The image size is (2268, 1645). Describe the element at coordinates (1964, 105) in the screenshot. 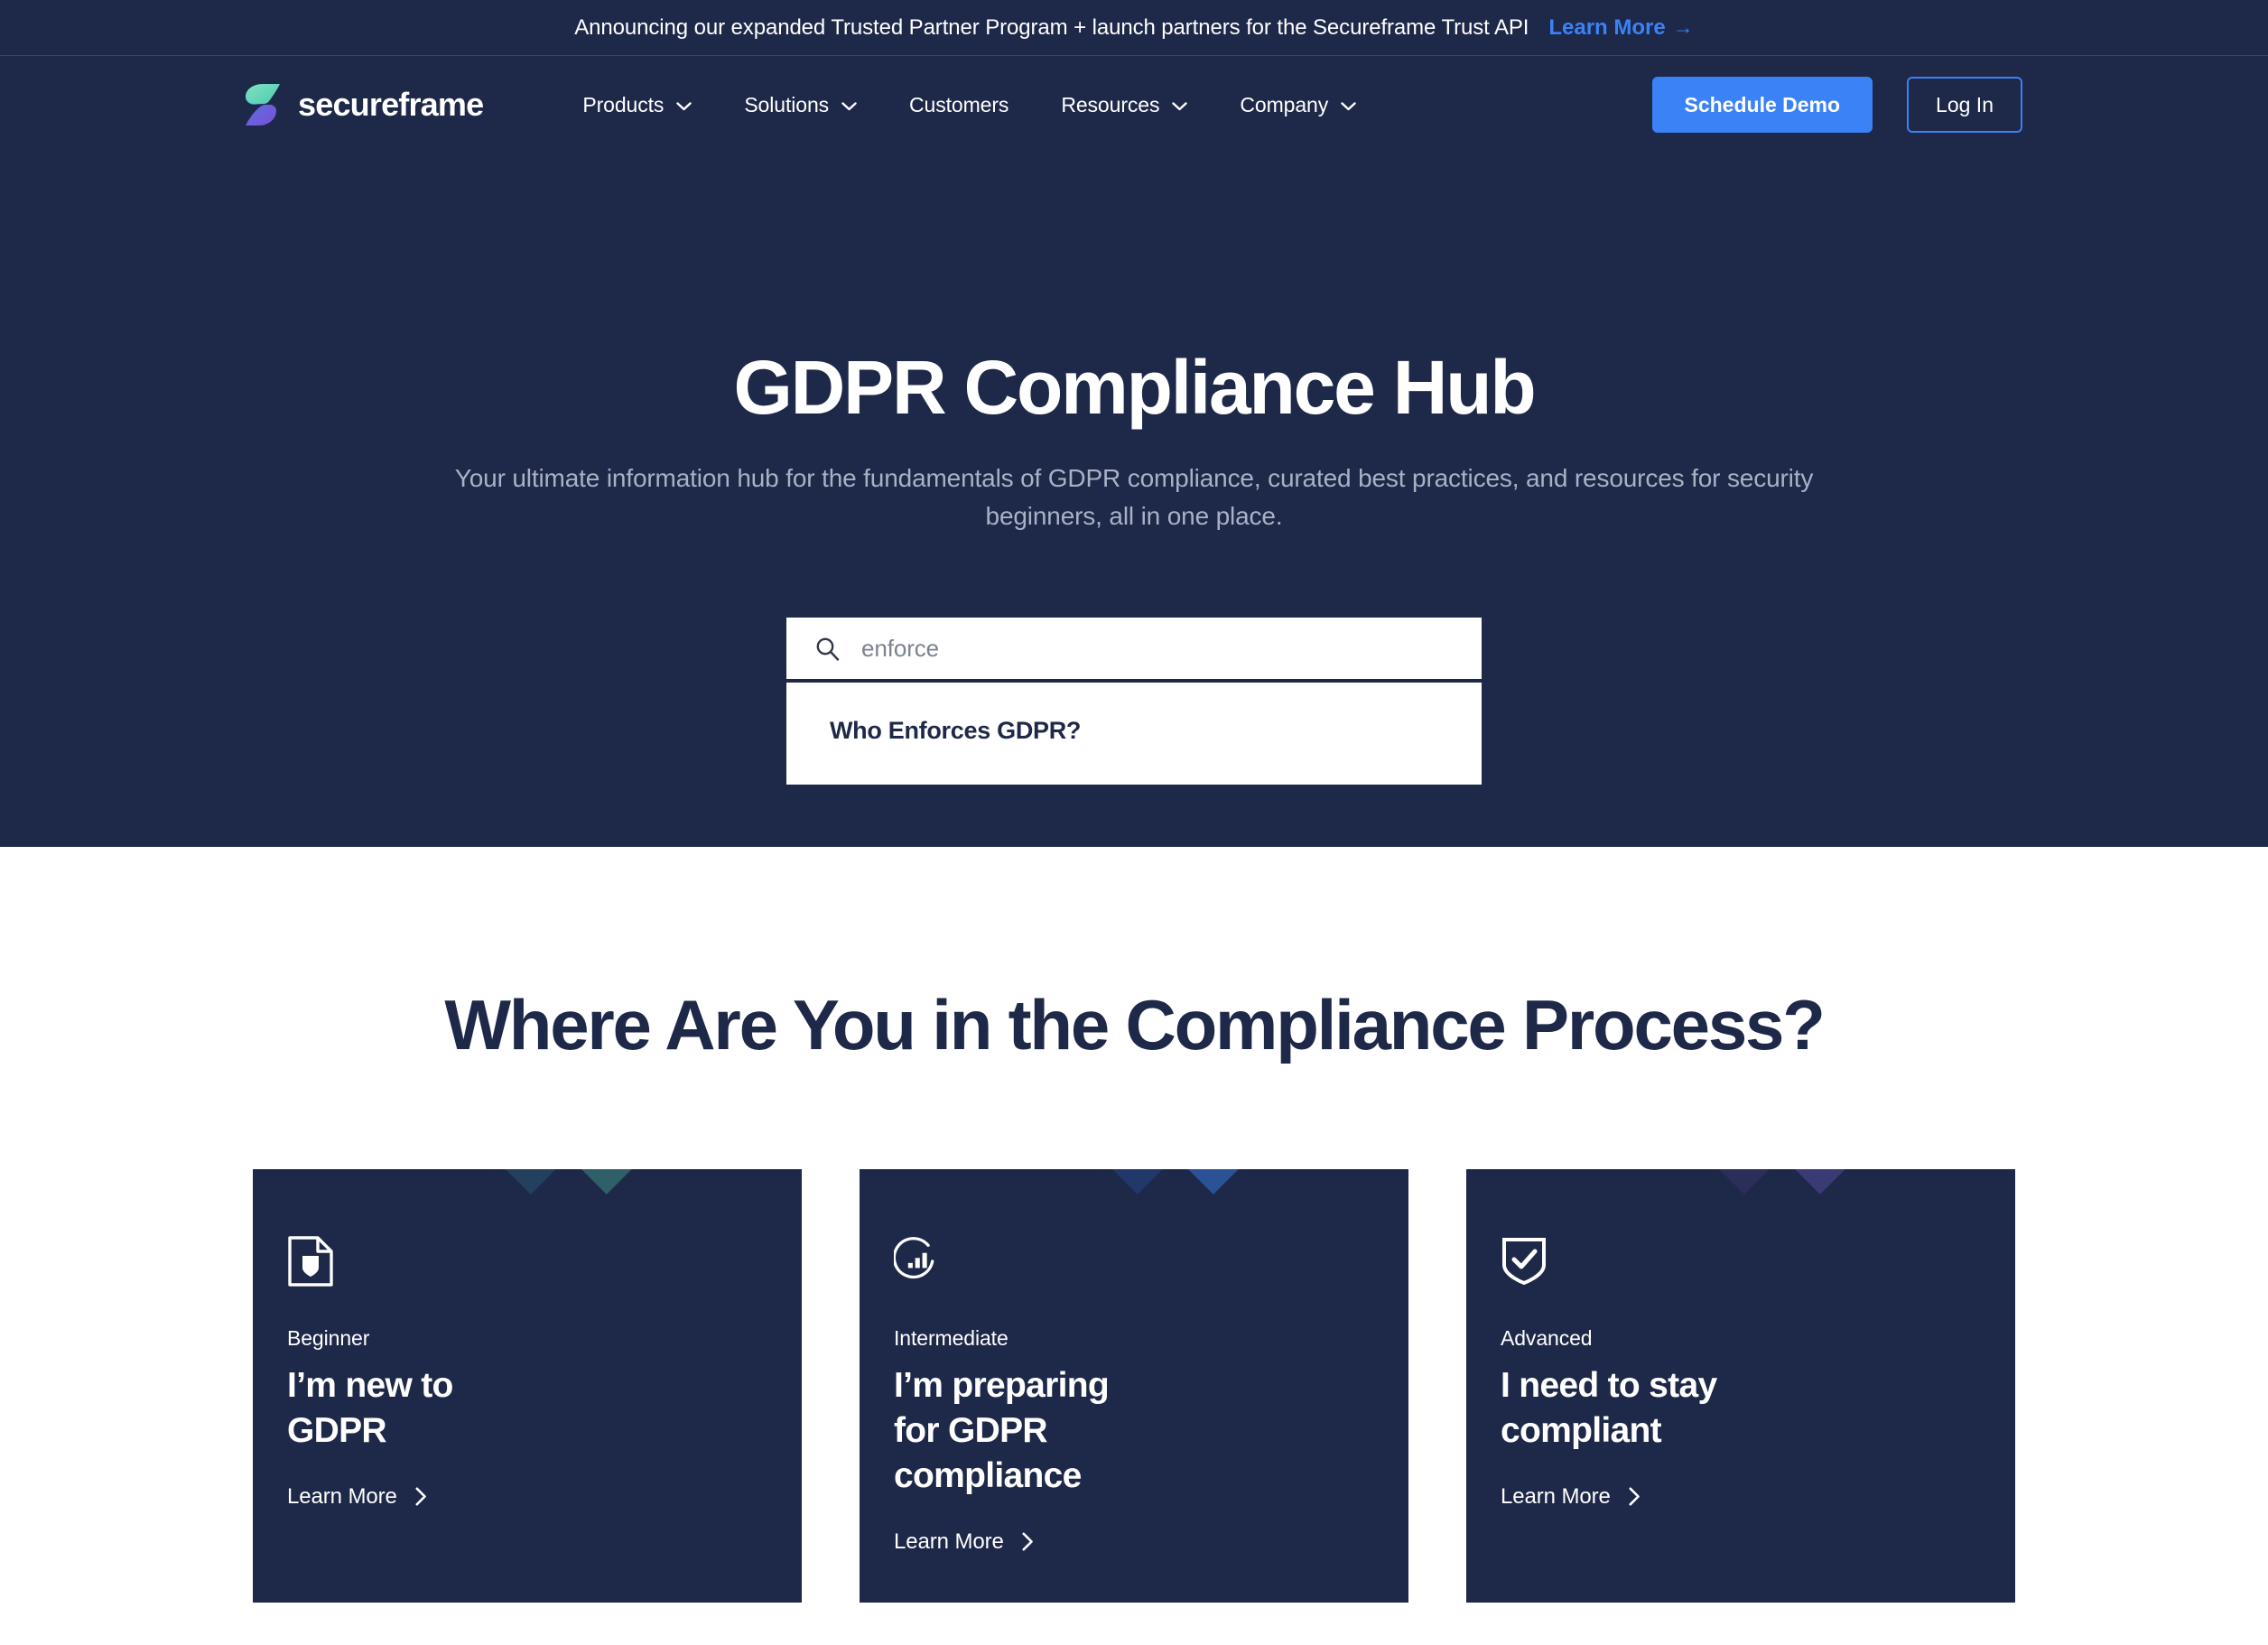

I see `log-in-button: Log In` at that location.